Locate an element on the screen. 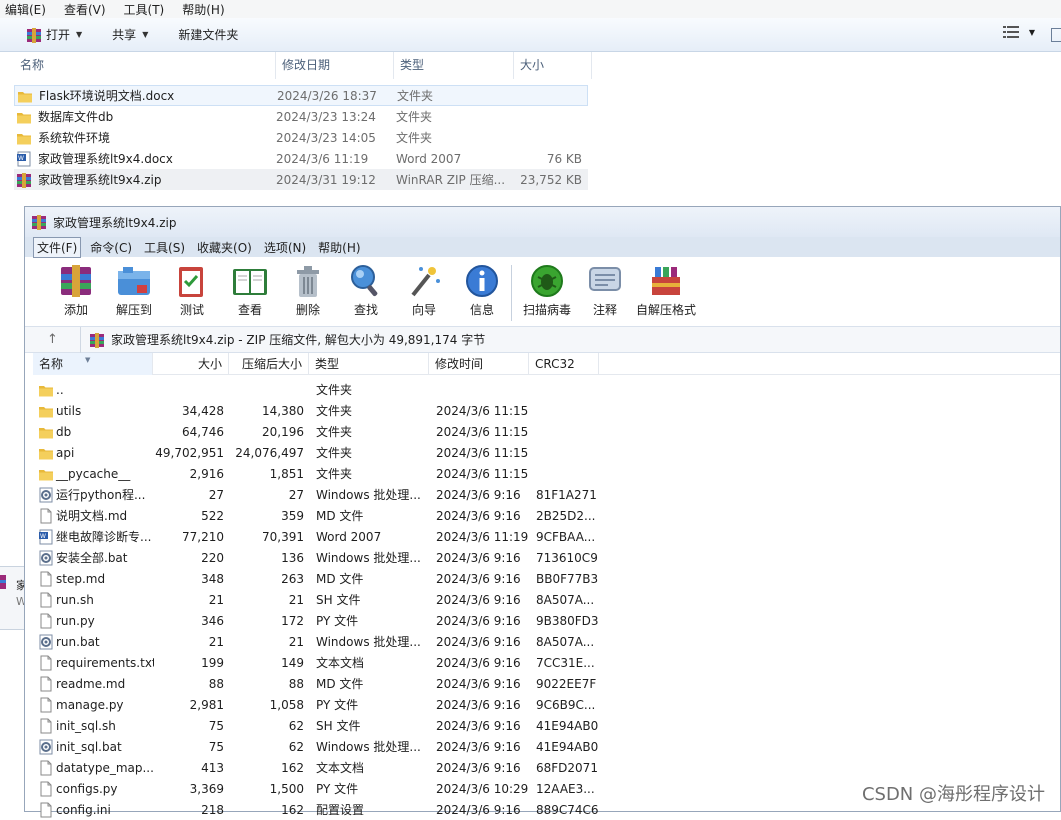  chevron-down-icon: ▼ is located at coordinates (79, 34).